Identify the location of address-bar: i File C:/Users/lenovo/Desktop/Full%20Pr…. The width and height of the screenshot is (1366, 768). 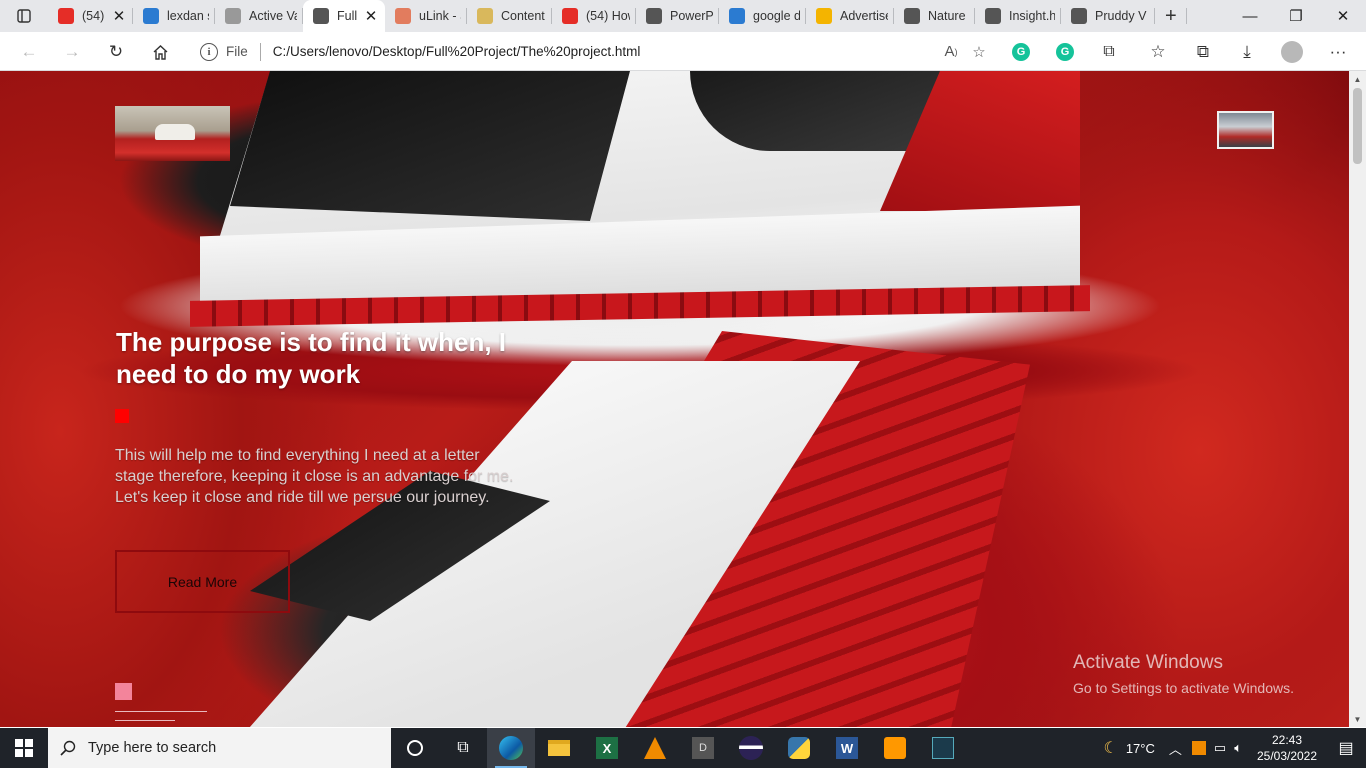
(590, 51).